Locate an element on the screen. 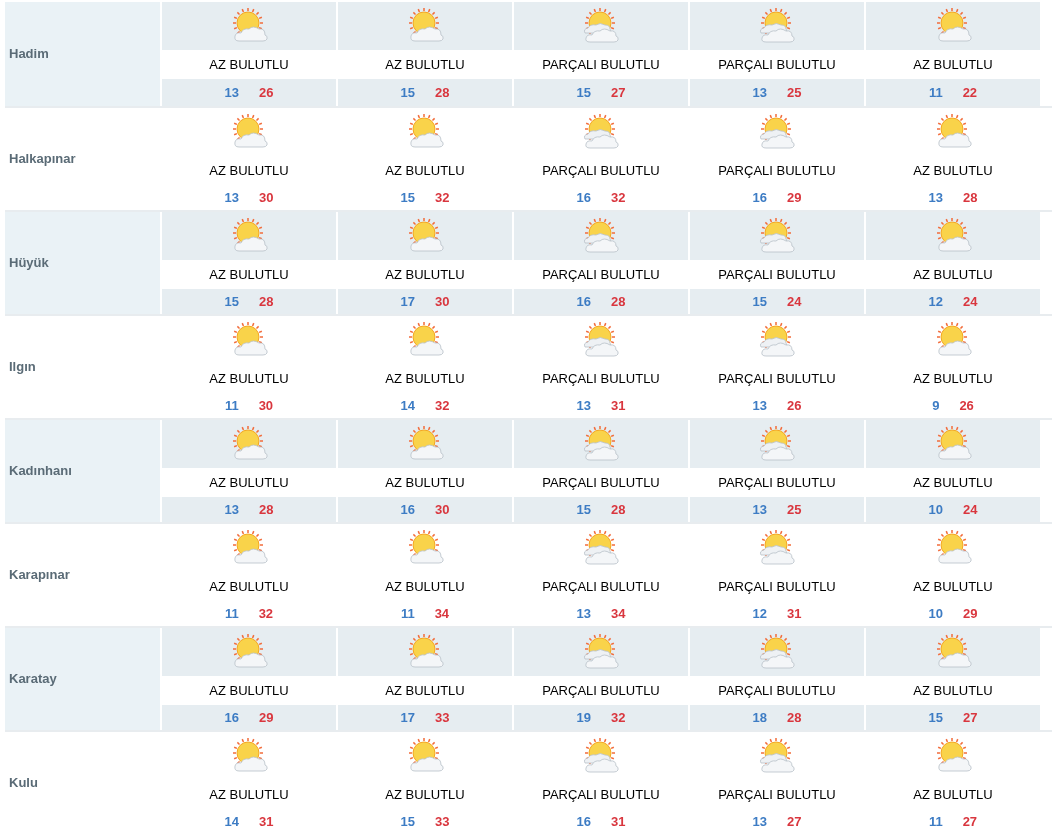  district-name: Karatay is located at coordinates (82, 679).